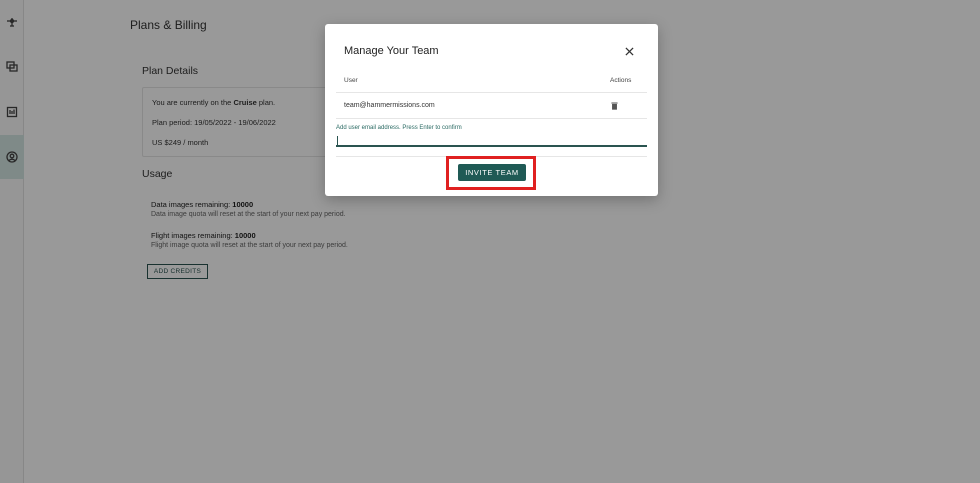 The width and height of the screenshot is (980, 483). I want to click on modal-title: Manage Your Team, so click(391, 51).